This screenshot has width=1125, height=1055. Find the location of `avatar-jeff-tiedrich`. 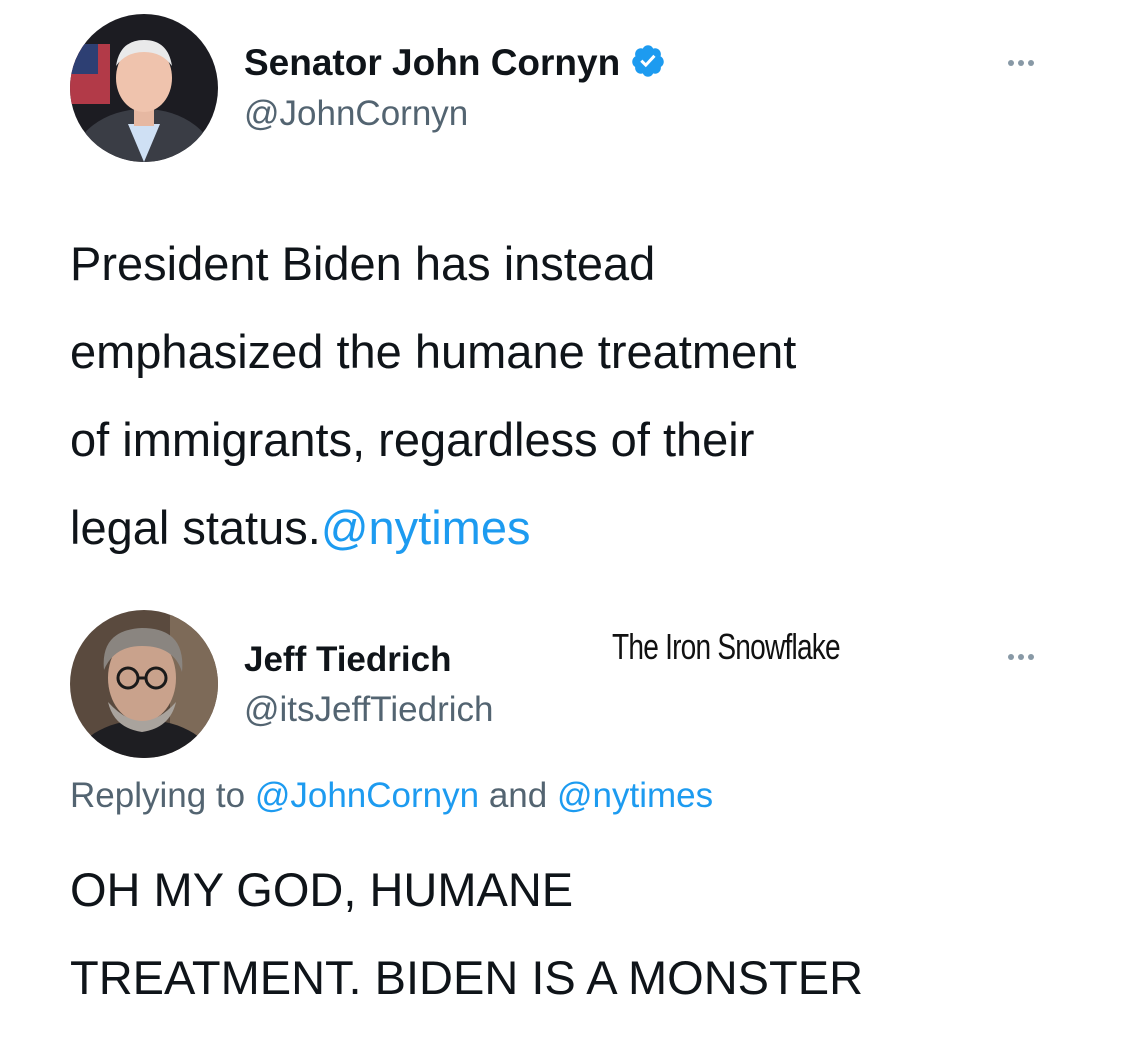

avatar-jeff-tiedrich is located at coordinates (144, 684).